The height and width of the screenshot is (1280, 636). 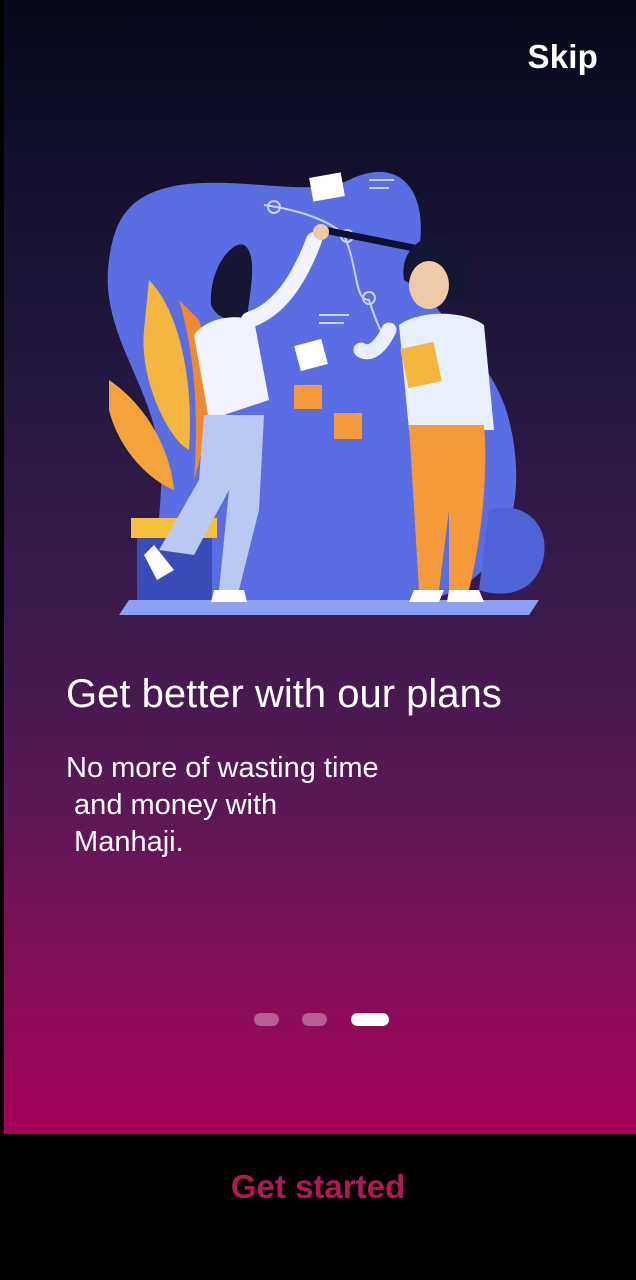 I want to click on page-dot-3-active, so click(x=370, y=1019).